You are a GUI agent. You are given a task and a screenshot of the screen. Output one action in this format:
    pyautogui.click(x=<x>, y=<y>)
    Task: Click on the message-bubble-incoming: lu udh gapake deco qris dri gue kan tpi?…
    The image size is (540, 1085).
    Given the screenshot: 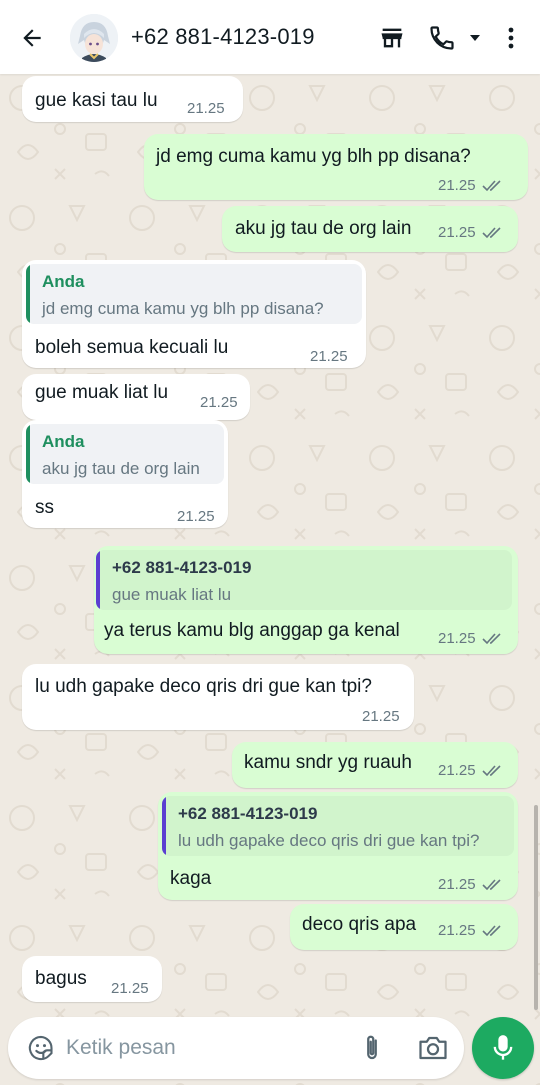 What is the action you would take?
    pyautogui.click(x=218, y=697)
    